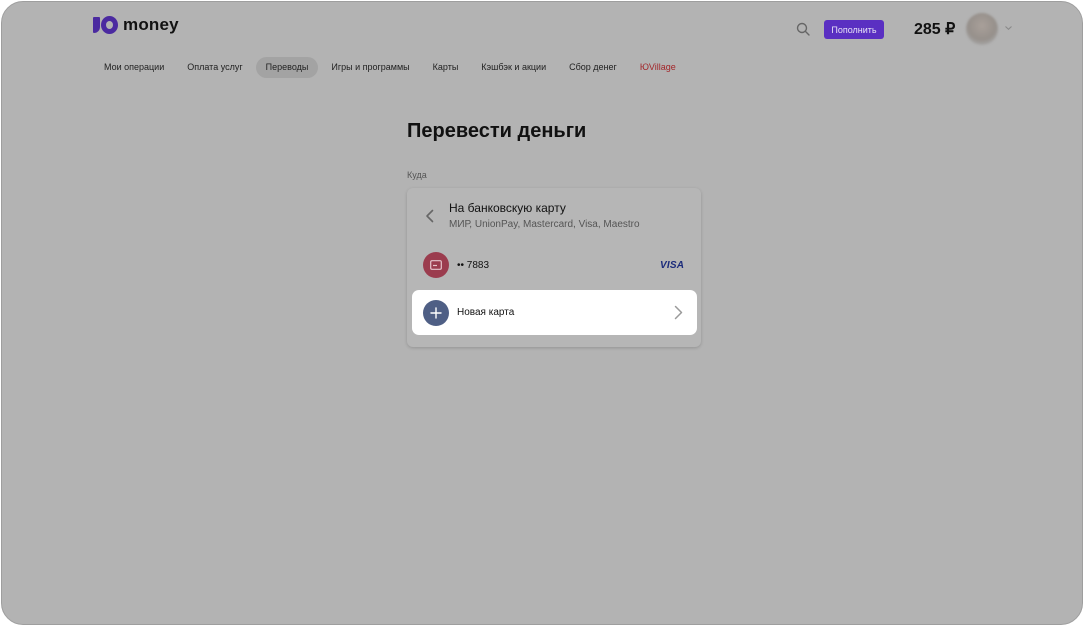 The width and height of the screenshot is (1084, 626). I want to click on nav-item-yuvillage: ЮVillage, so click(658, 67).